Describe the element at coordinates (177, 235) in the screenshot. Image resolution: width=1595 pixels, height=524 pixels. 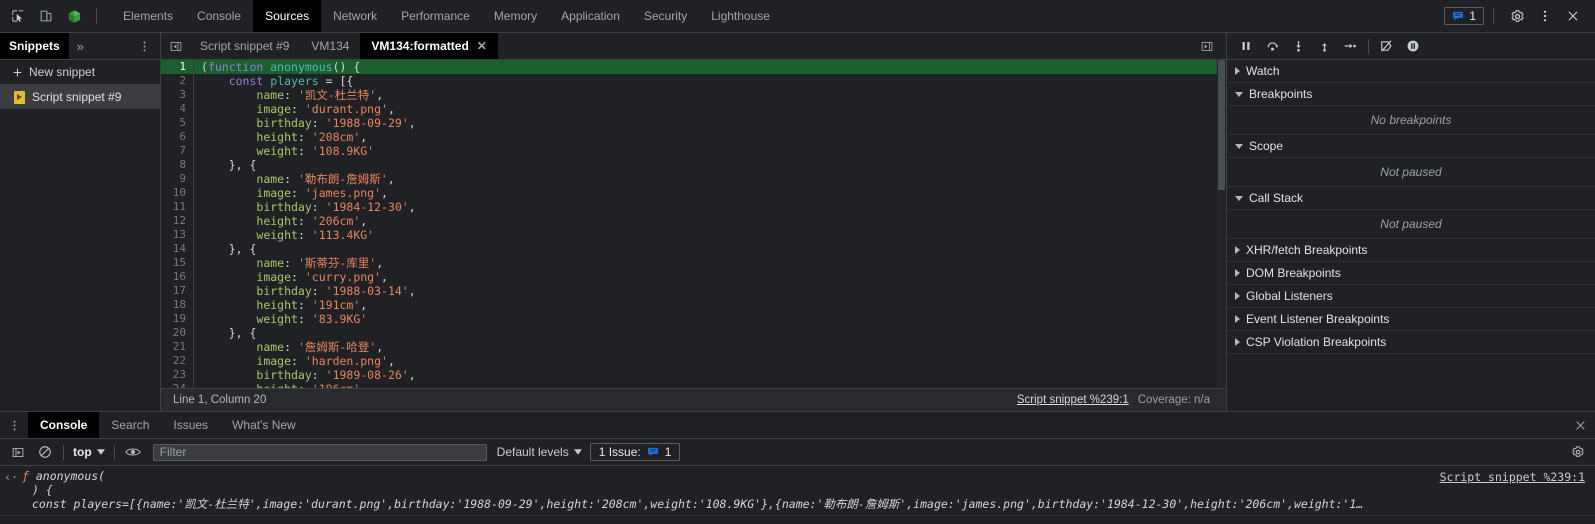
I see `line-number: 13` at that location.